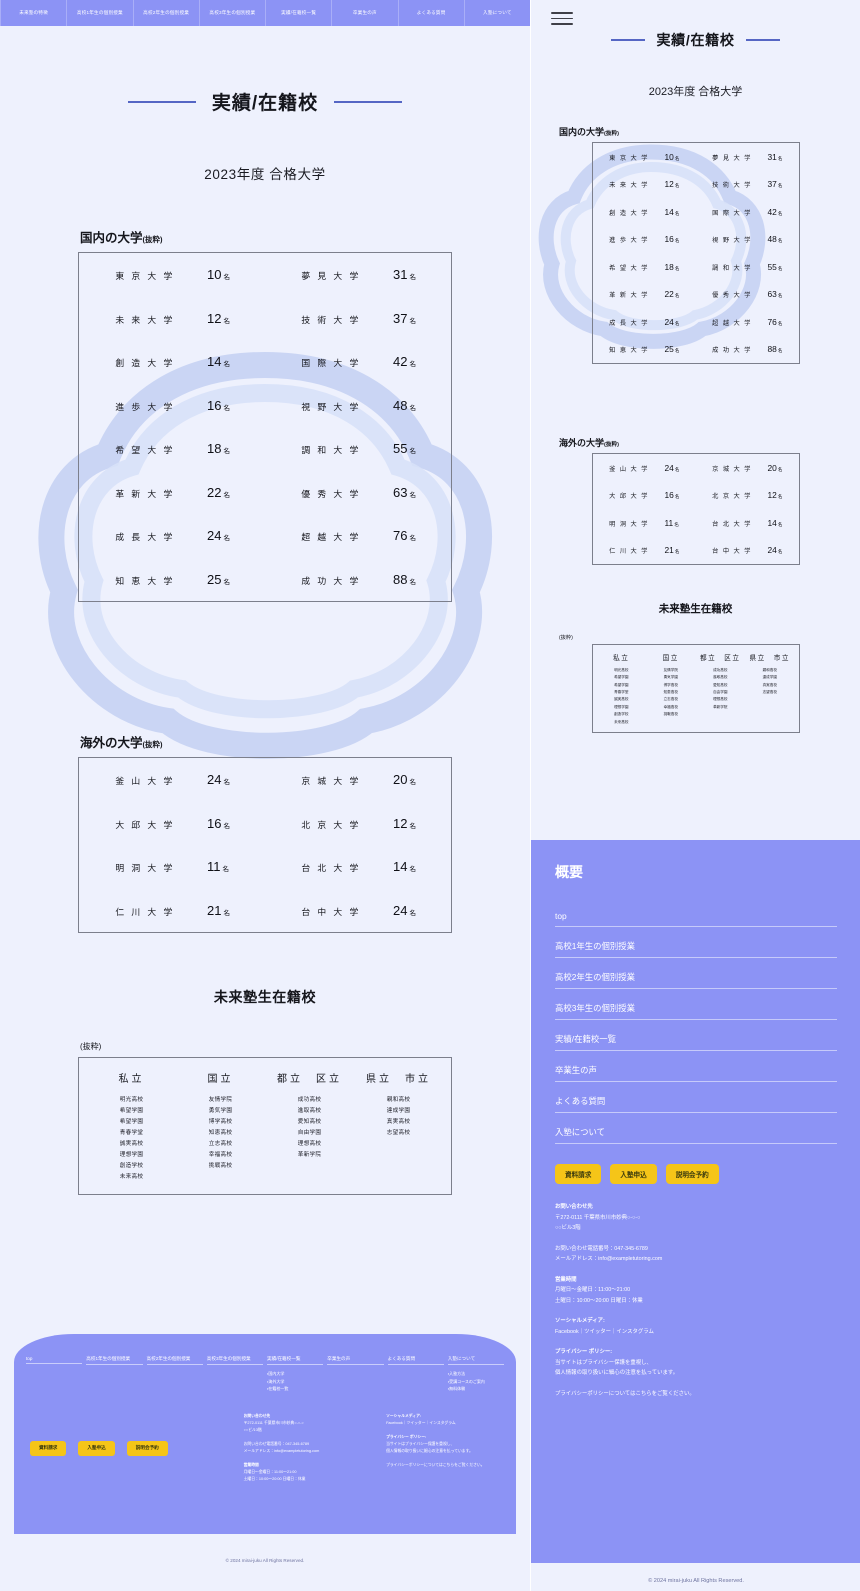 The height and width of the screenshot is (1591, 860). I want to click on list-item: 志望高校, so click(398, 1133).